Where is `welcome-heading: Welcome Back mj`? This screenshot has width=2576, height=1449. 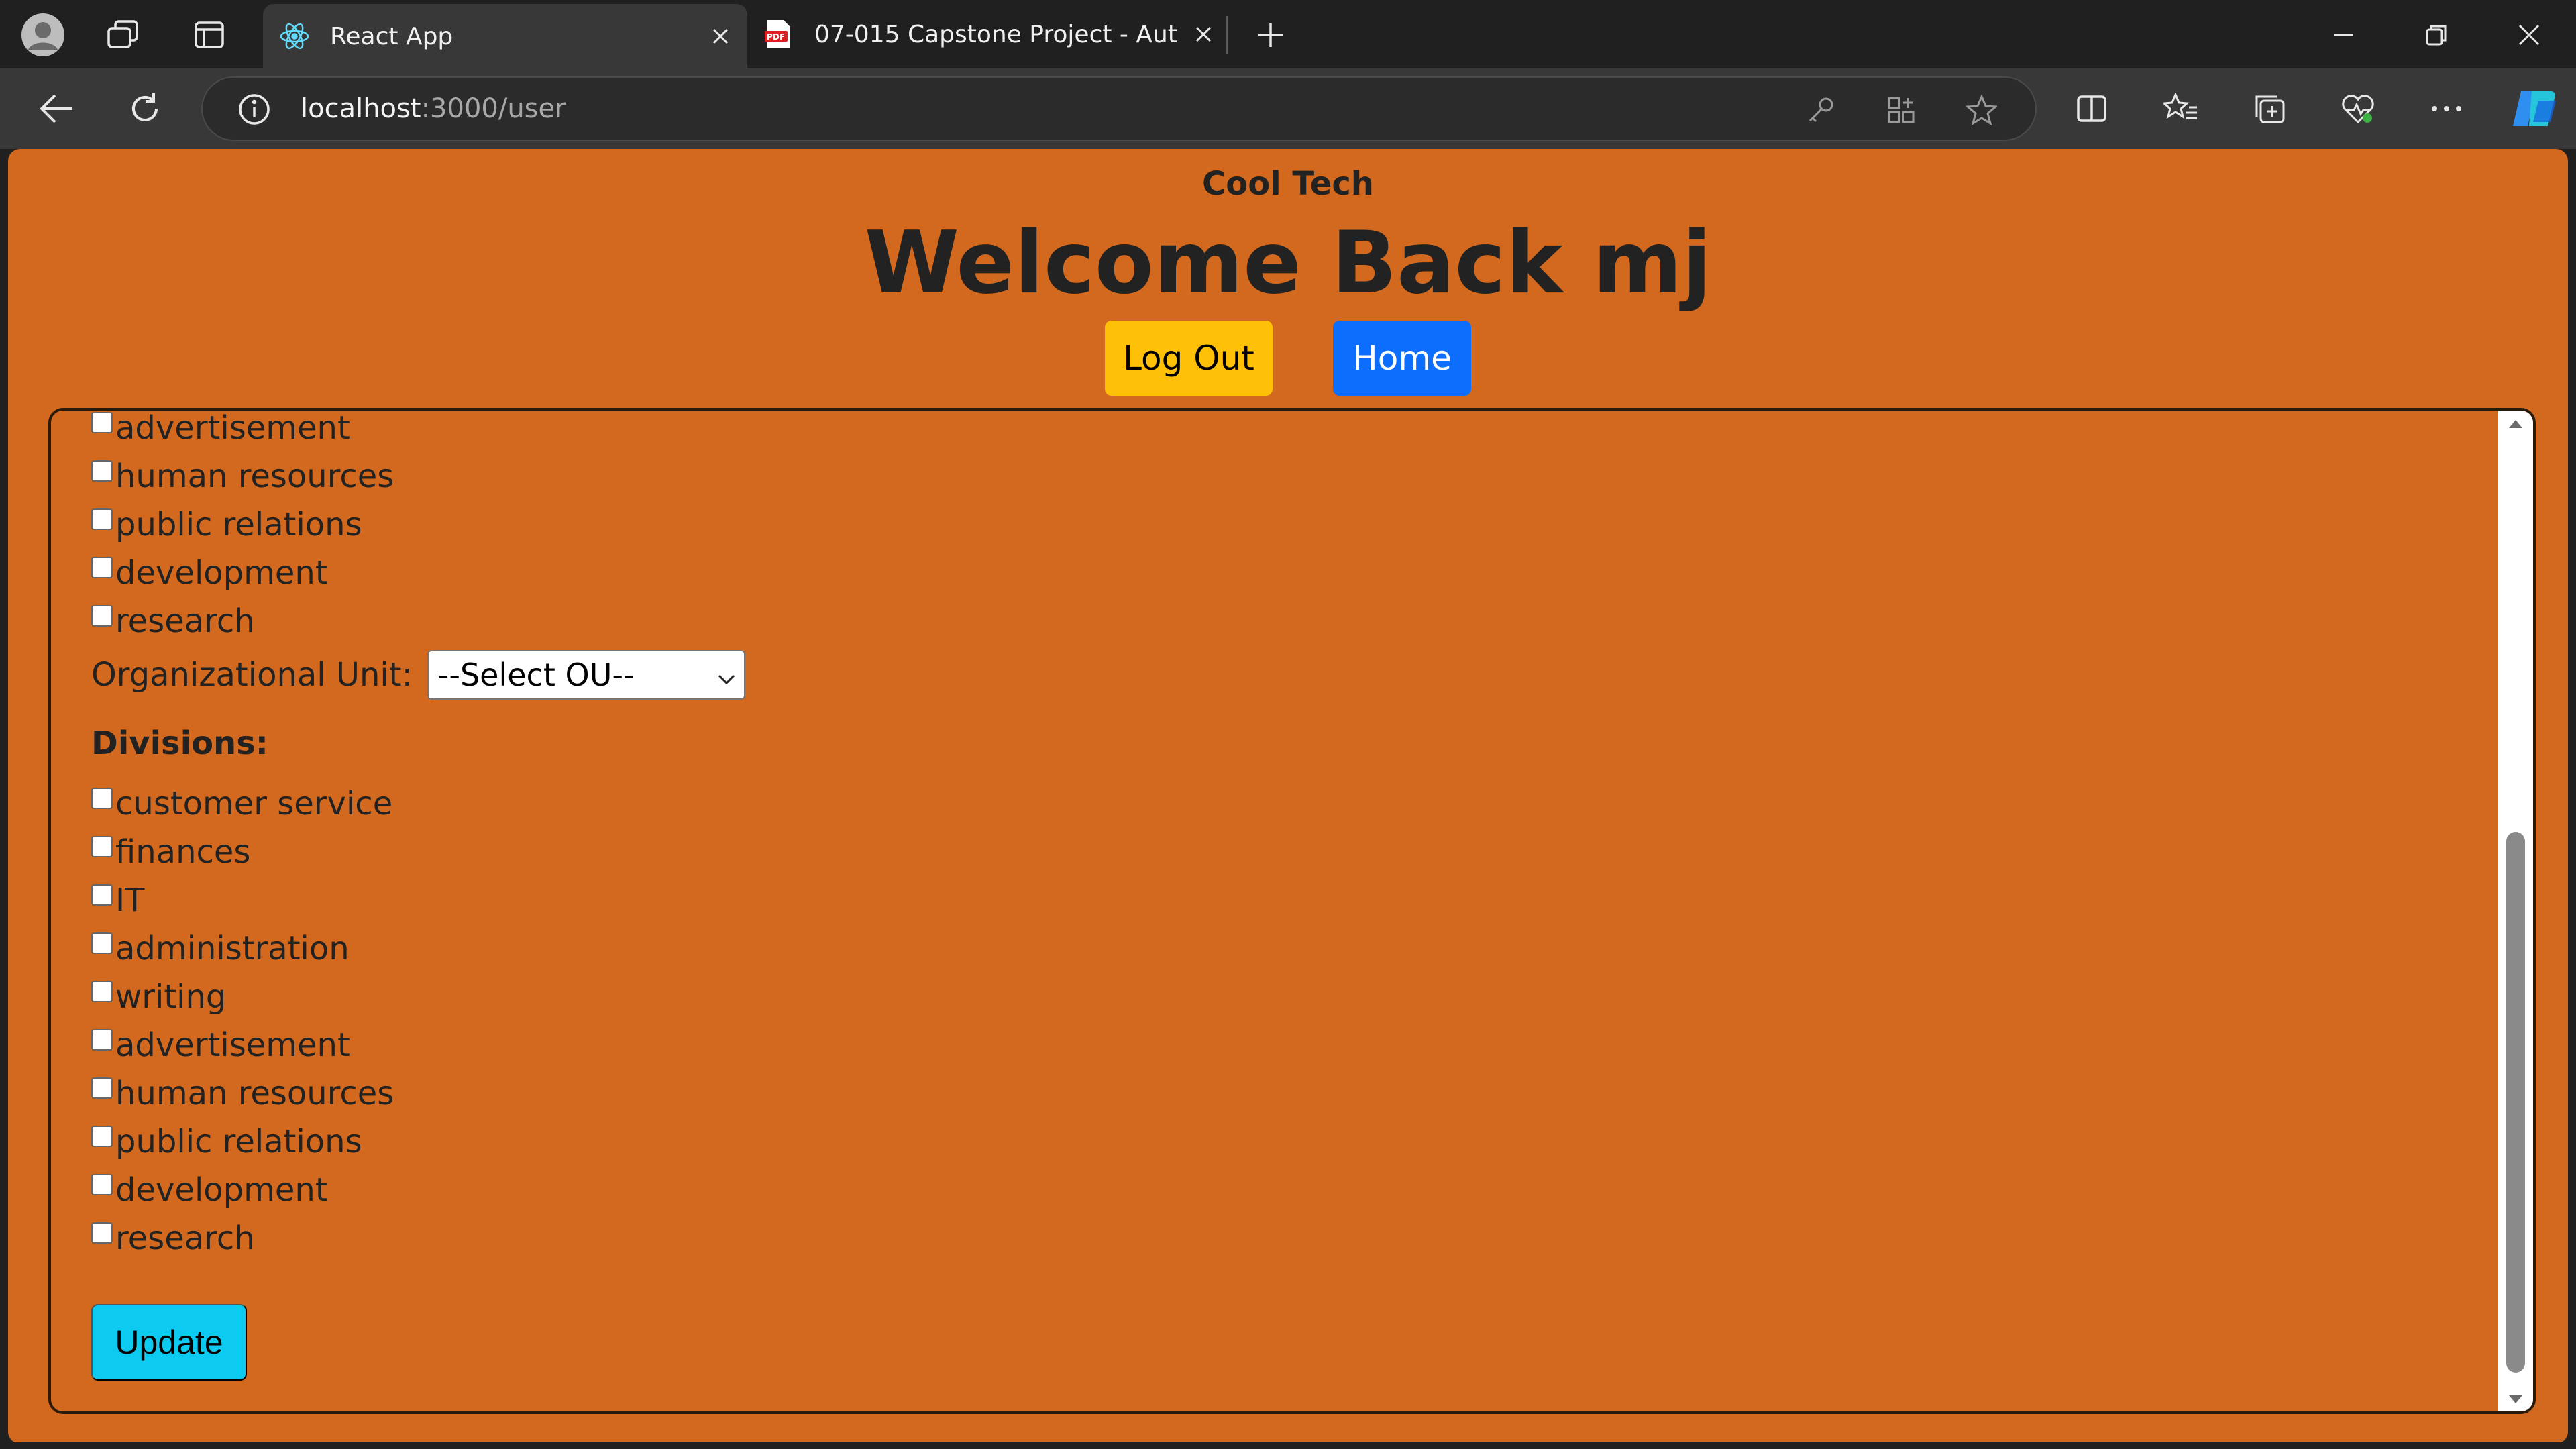 welcome-heading: Welcome Back mj is located at coordinates (1288, 263).